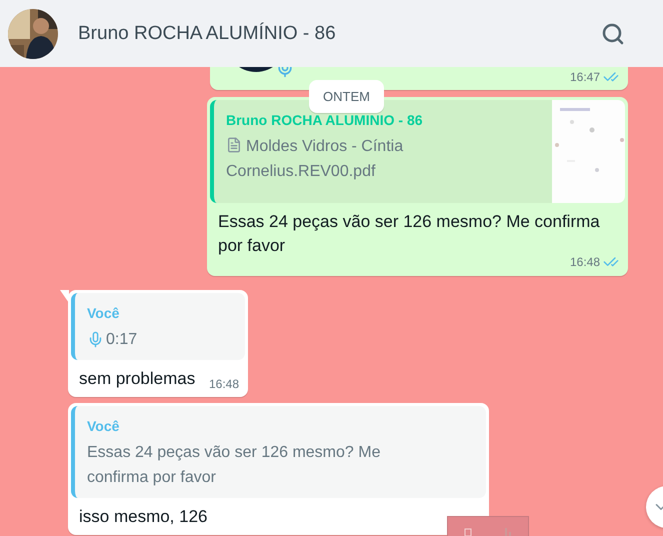  Describe the element at coordinates (315, 159) in the screenshot. I see `quoted-file-name: Moldes Vidros - Cíntia Cornelius.REV00.pdf` at that location.